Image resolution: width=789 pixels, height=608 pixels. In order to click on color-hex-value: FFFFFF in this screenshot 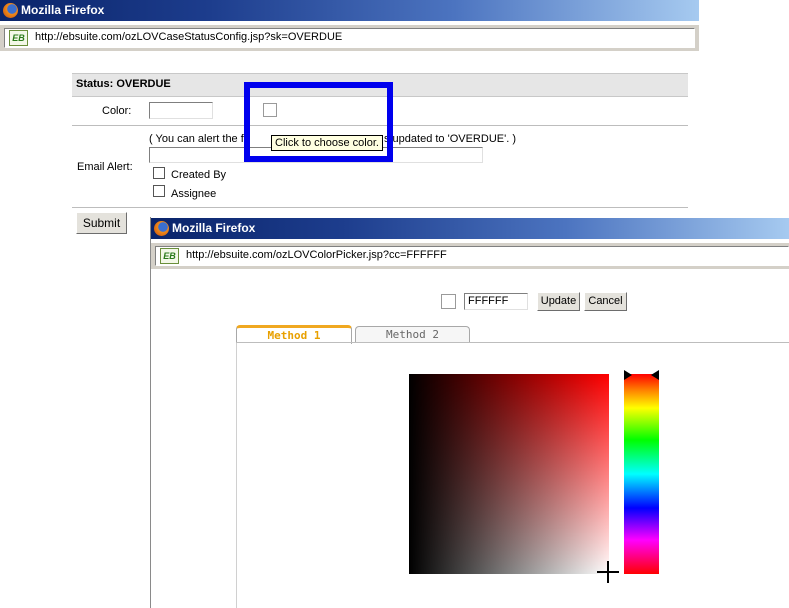, I will do `click(488, 301)`.